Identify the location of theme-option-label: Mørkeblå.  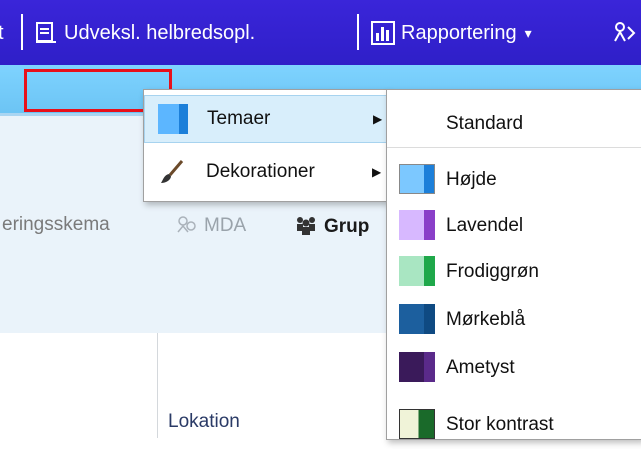
(486, 319).